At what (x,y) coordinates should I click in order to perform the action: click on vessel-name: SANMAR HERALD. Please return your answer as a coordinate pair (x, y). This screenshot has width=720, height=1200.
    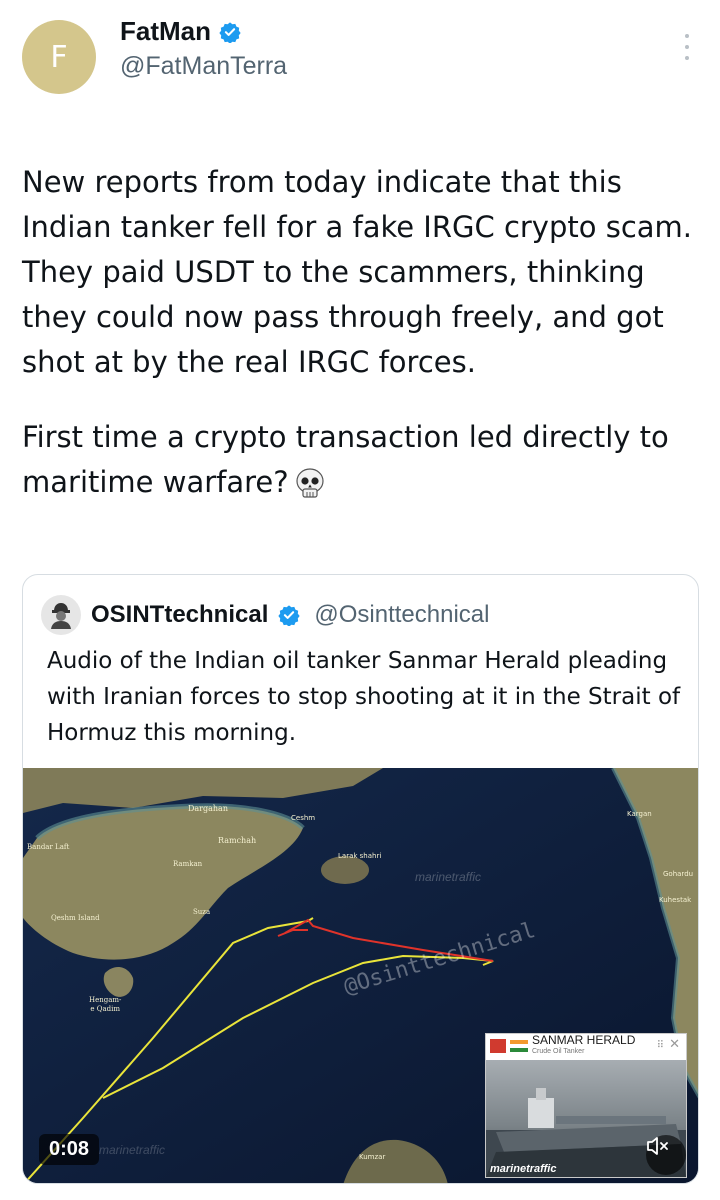
    Looking at the image, I should click on (584, 1040).